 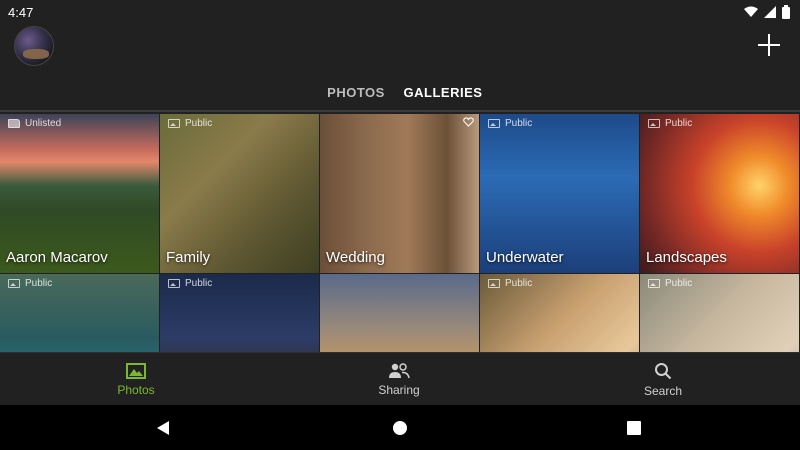 What do you see at coordinates (400, 111) in the screenshot?
I see `header-divider` at bounding box center [400, 111].